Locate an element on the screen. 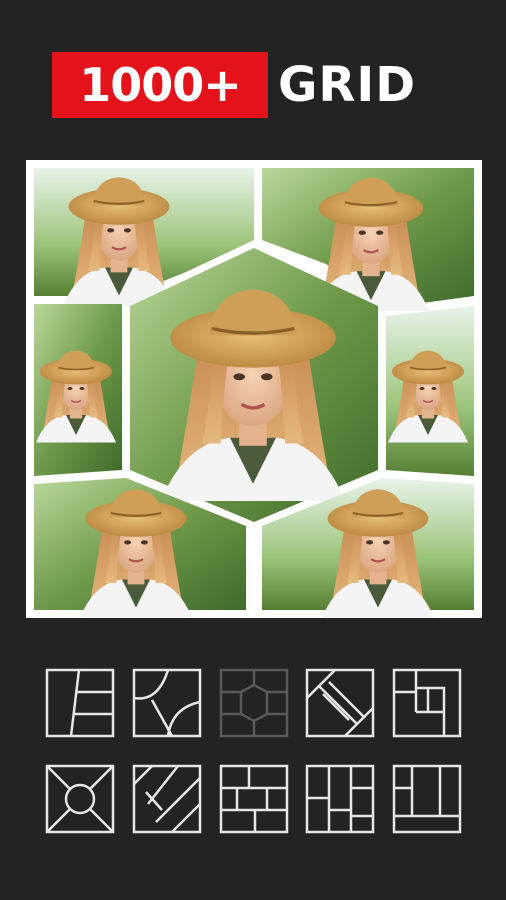 Image resolution: width=506 pixels, height=900 pixels. layout-slanted-stripes-icon is located at coordinates (167, 799).